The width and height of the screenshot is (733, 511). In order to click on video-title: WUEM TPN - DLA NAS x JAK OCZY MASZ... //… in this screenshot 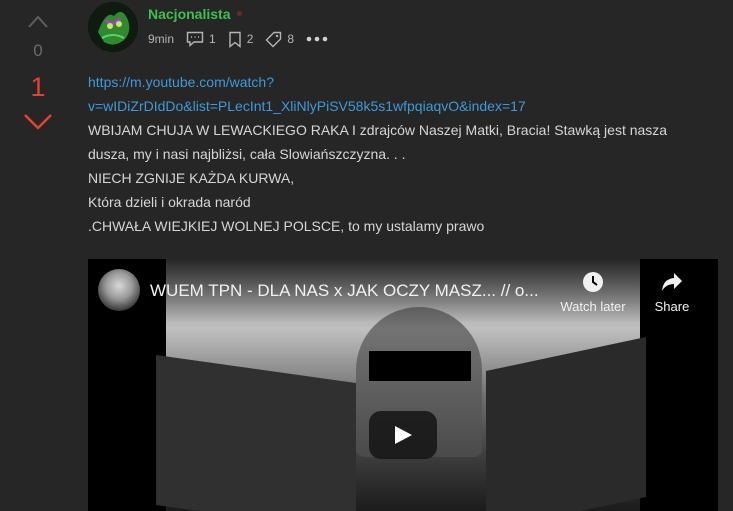, I will do `click(350, 291)`.